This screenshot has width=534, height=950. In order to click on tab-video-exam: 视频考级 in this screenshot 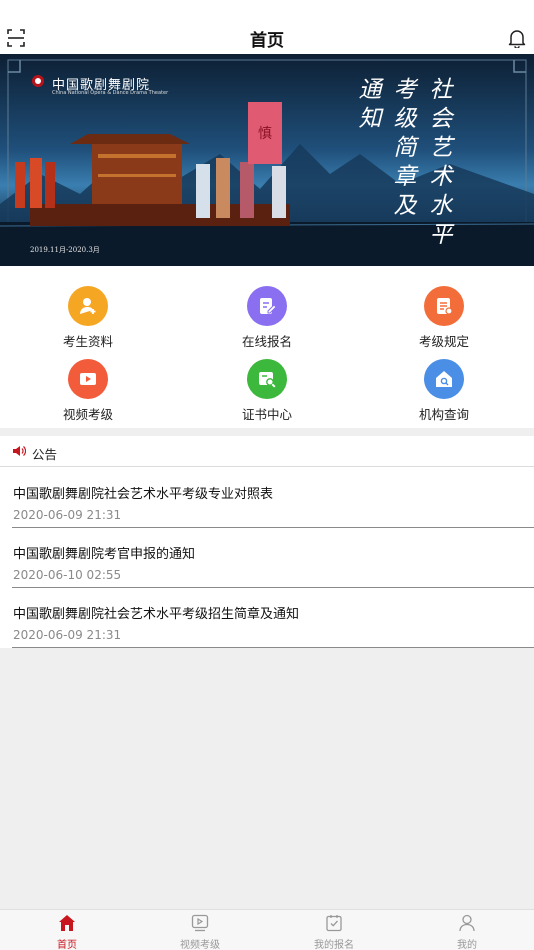, I will do `click(200, 930)`.